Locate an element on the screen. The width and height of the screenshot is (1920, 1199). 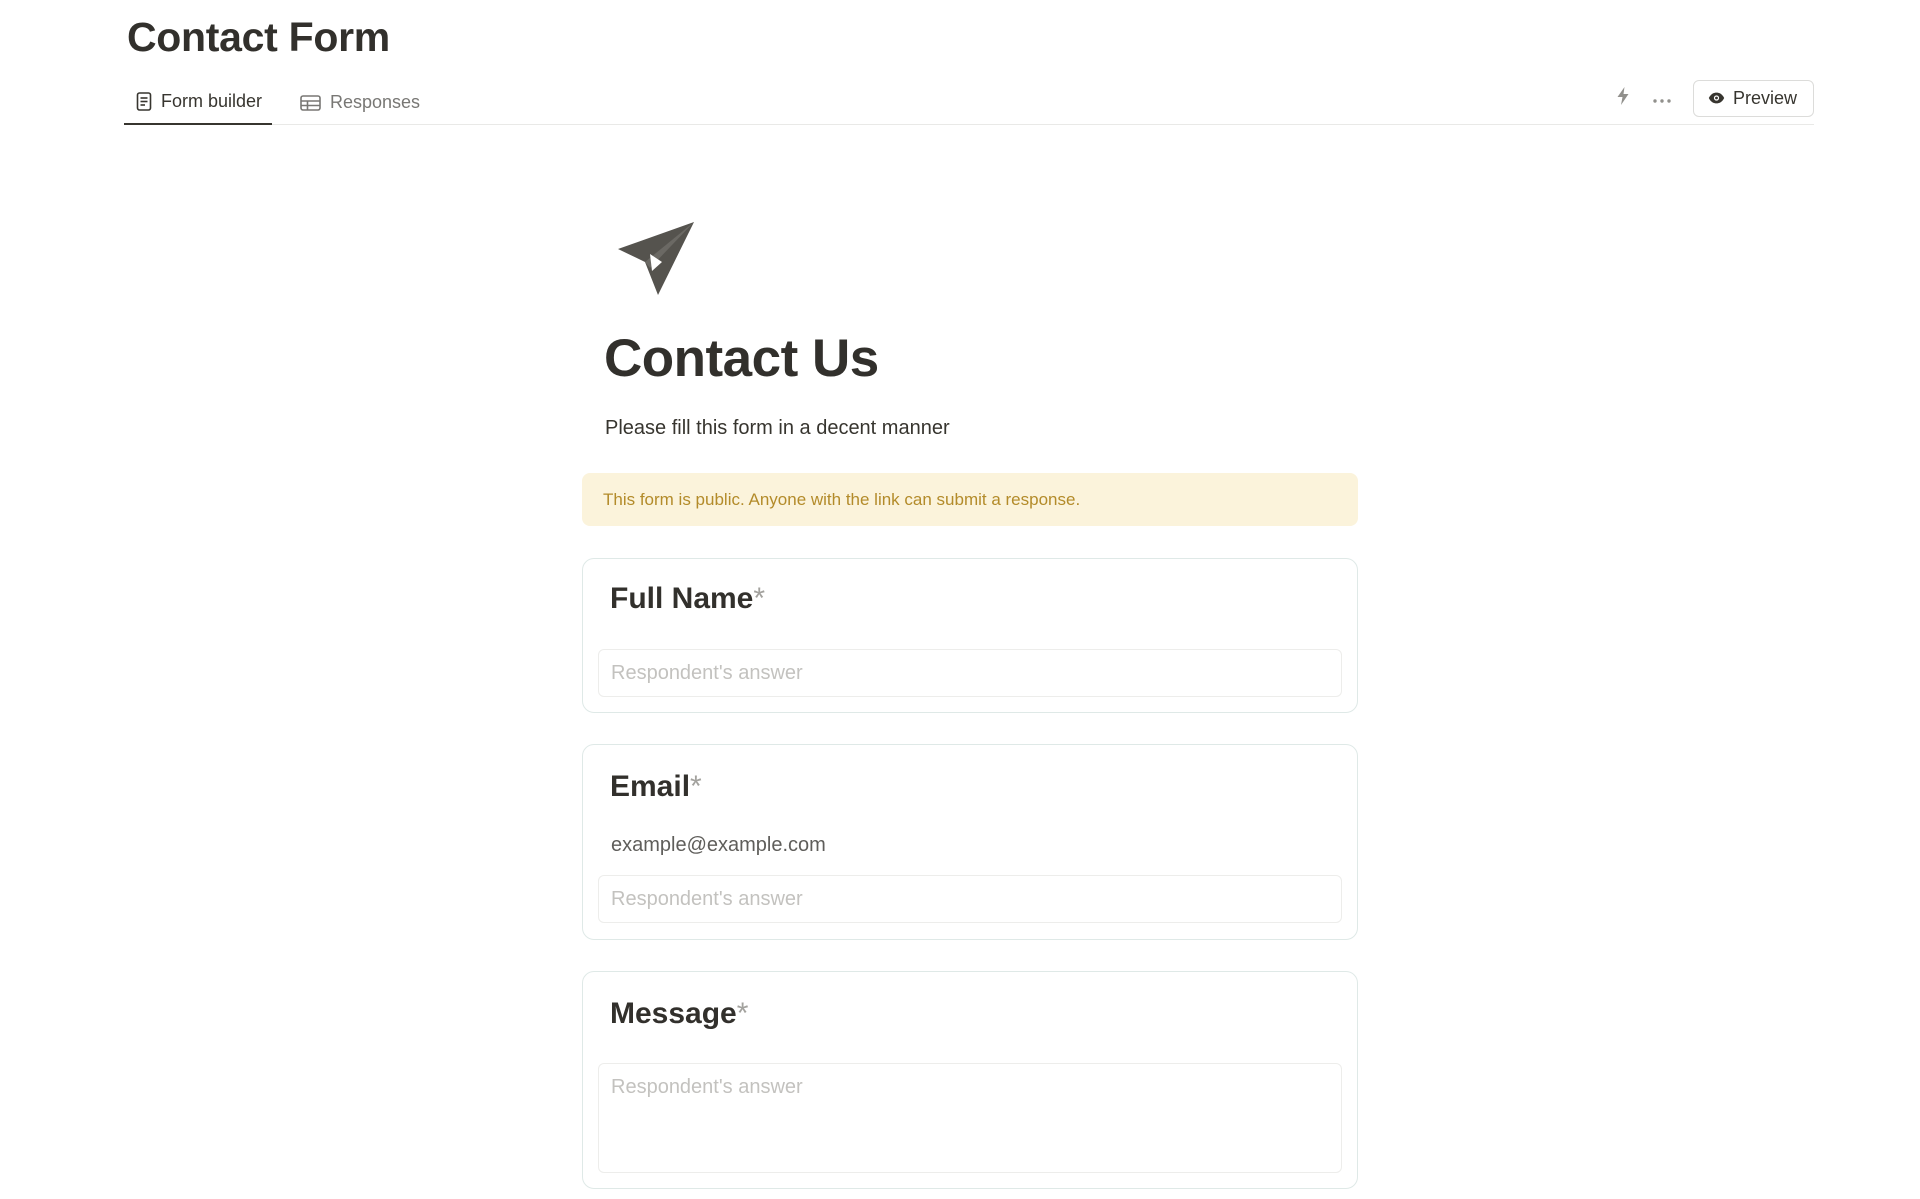
lightning-icon is located at coordinates (1623, 98).